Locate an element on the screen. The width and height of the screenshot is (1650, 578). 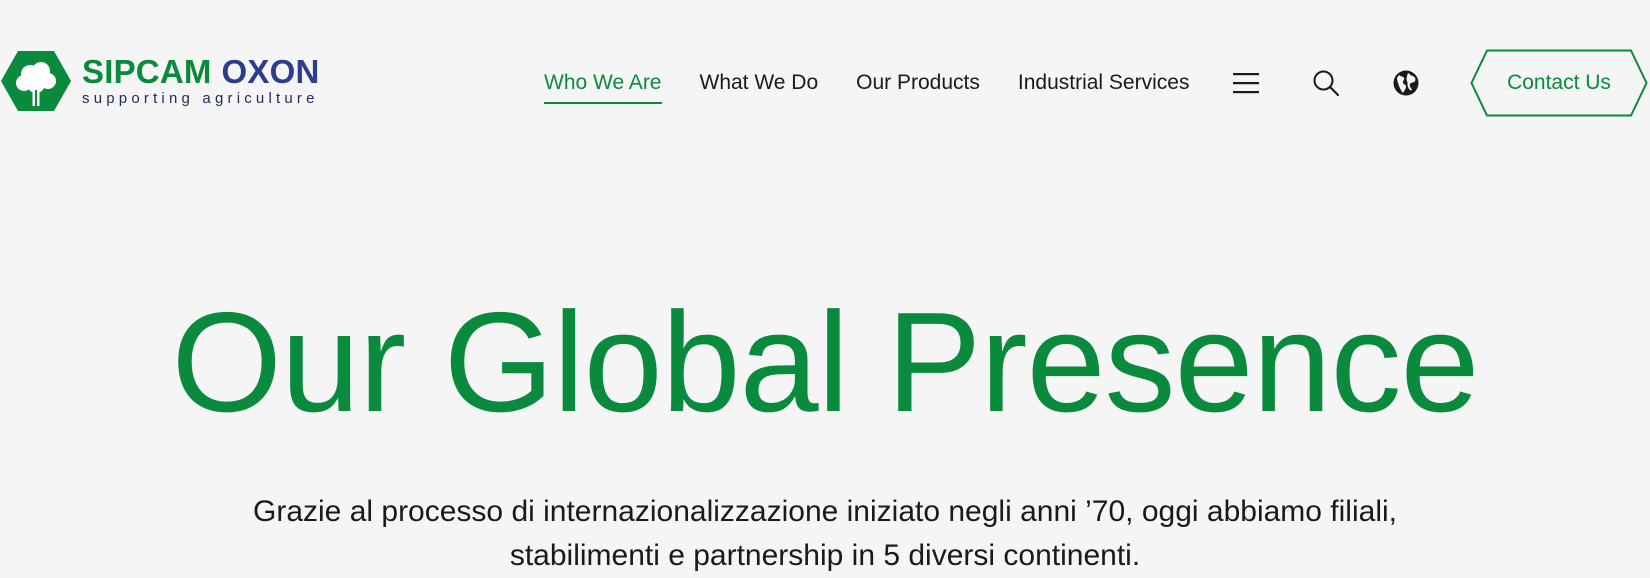
brand-name: SIPCAM OXON is located at coordinates (201, 71).